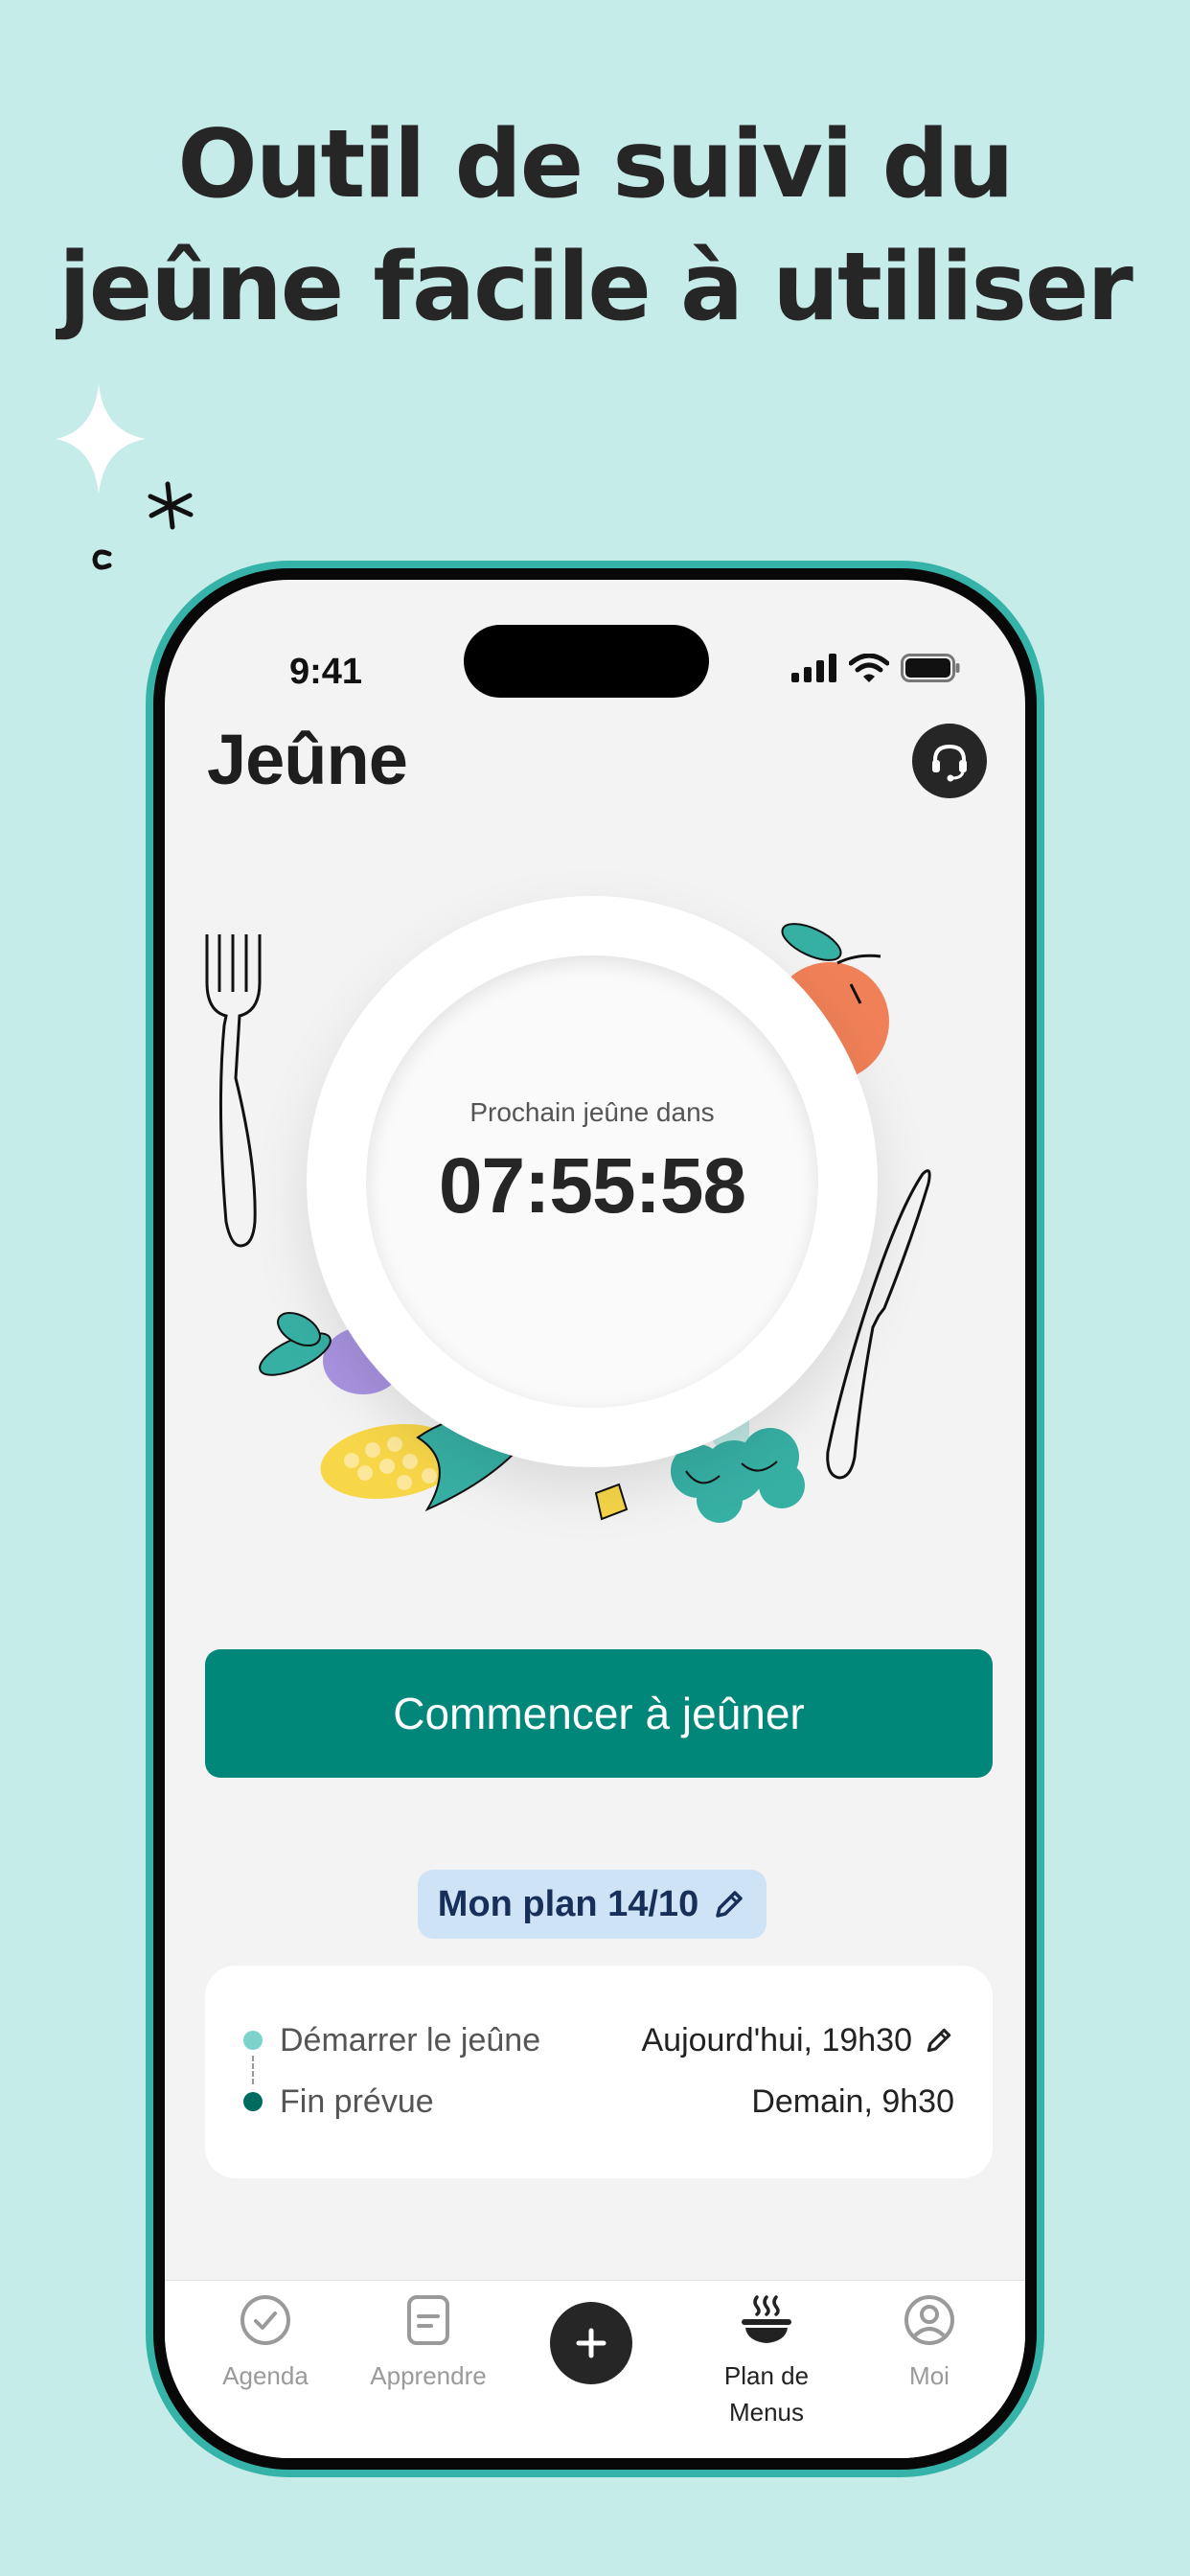  What do you see at coordinates (101, 438) in the screenshot?
I see `sparkle-star` at bounding box center [101, 438].